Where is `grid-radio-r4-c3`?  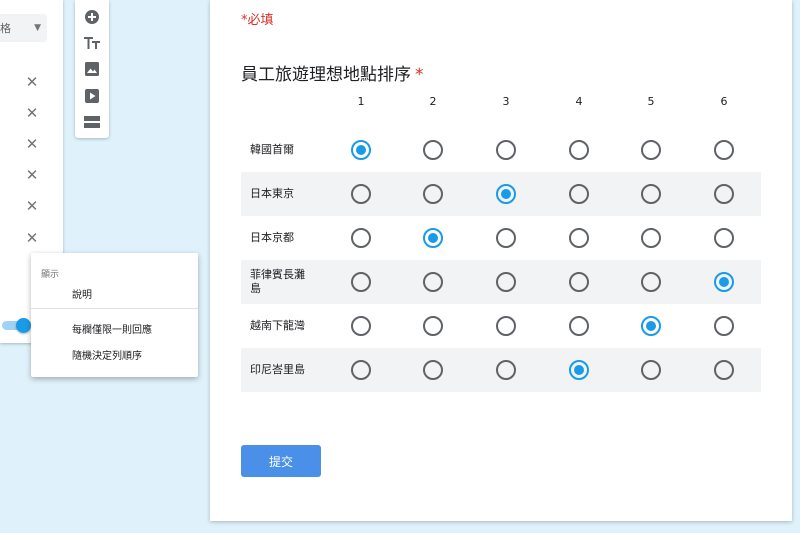 grid-radio-r4-c3 is located at coordinates (506, 282).